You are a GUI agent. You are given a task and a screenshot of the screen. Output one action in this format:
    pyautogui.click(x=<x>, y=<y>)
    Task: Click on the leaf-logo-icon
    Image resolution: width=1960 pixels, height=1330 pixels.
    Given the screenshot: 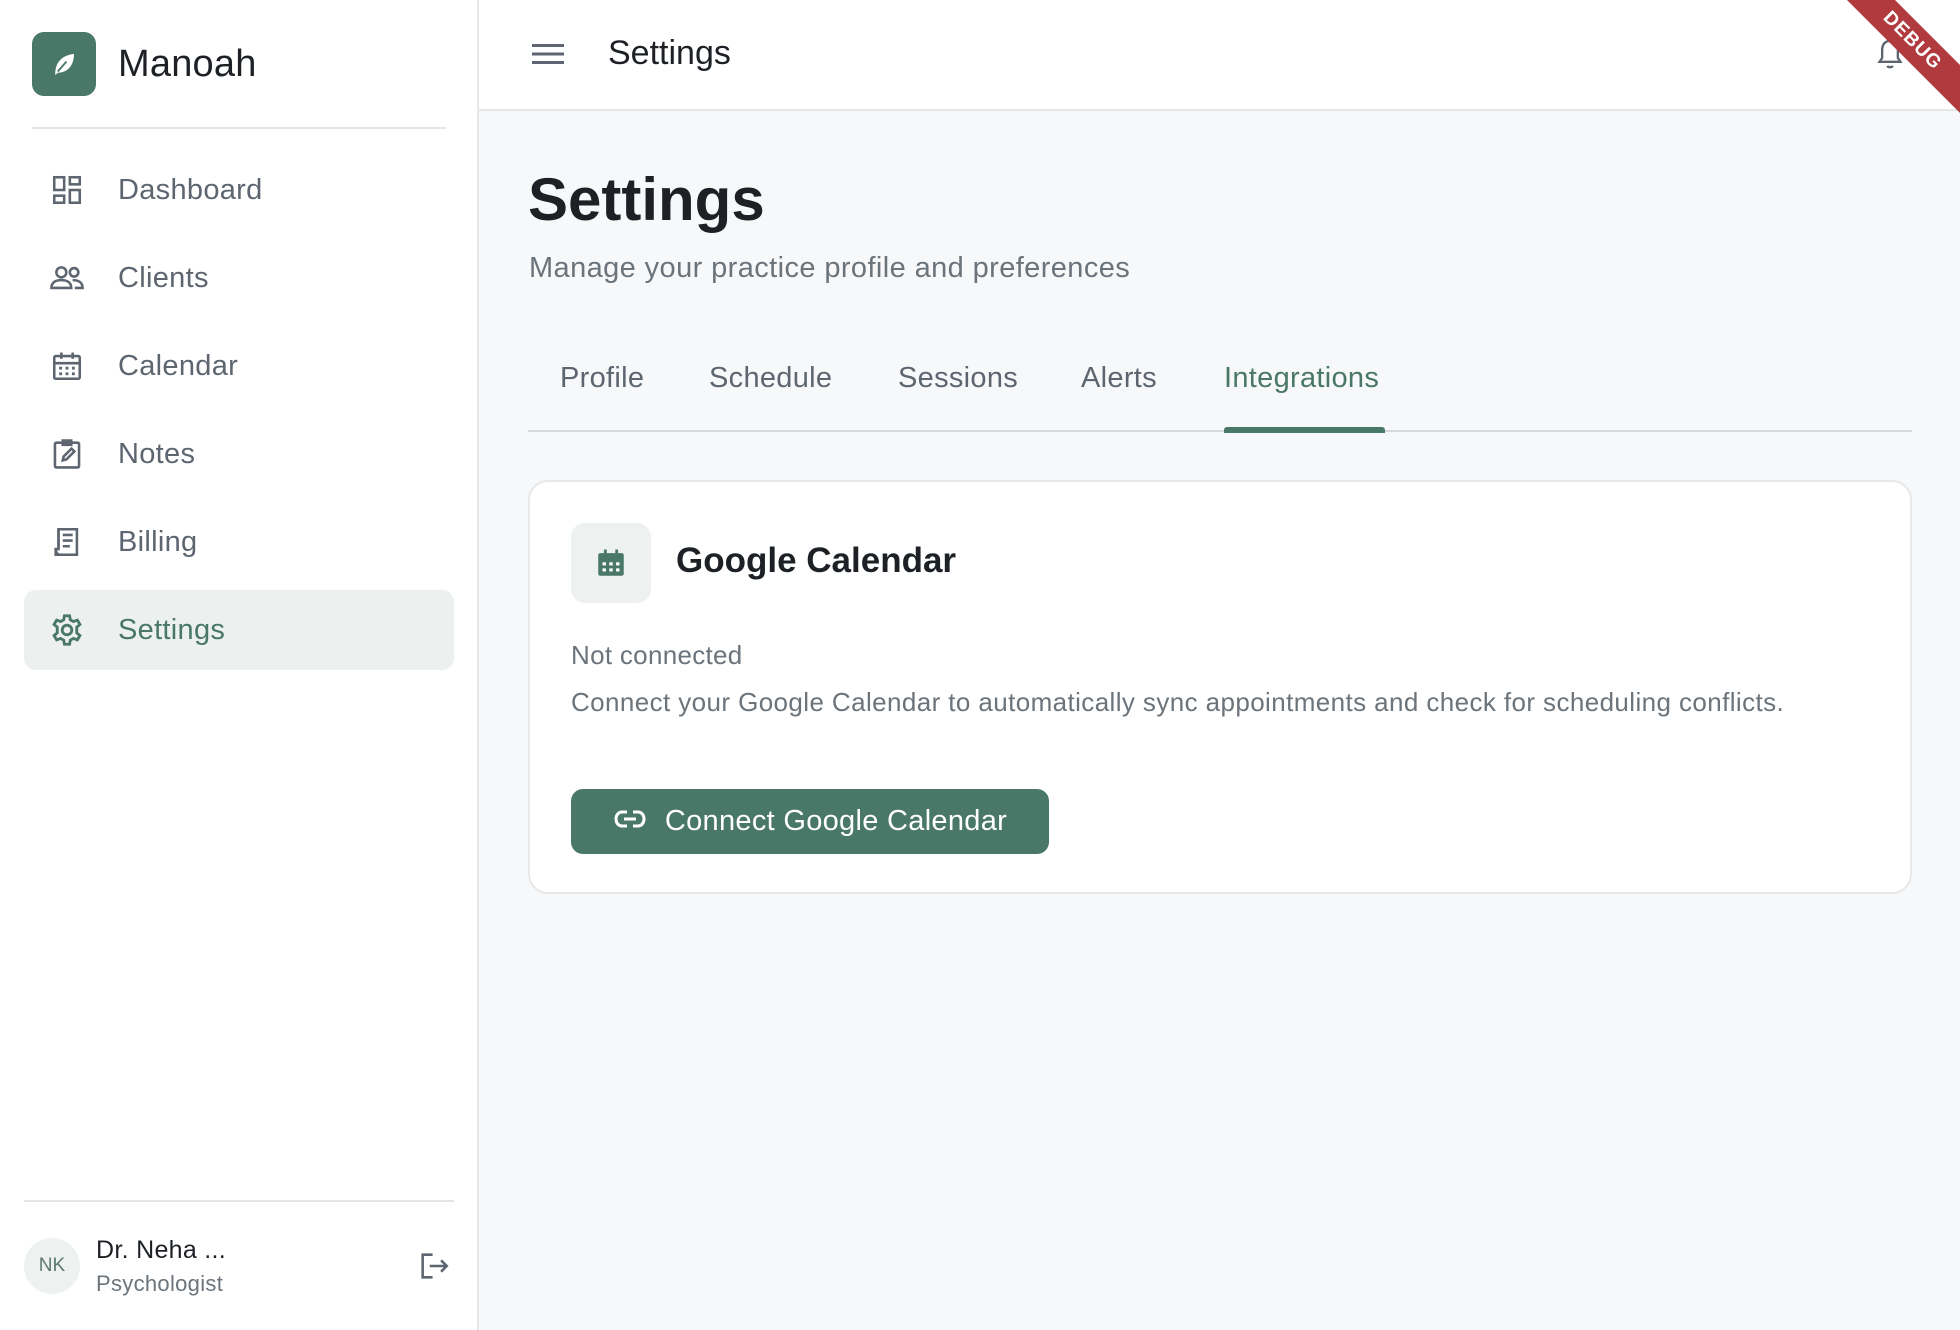 What is the action you would take?
    pyautogui.click(x=64, y=64)
    